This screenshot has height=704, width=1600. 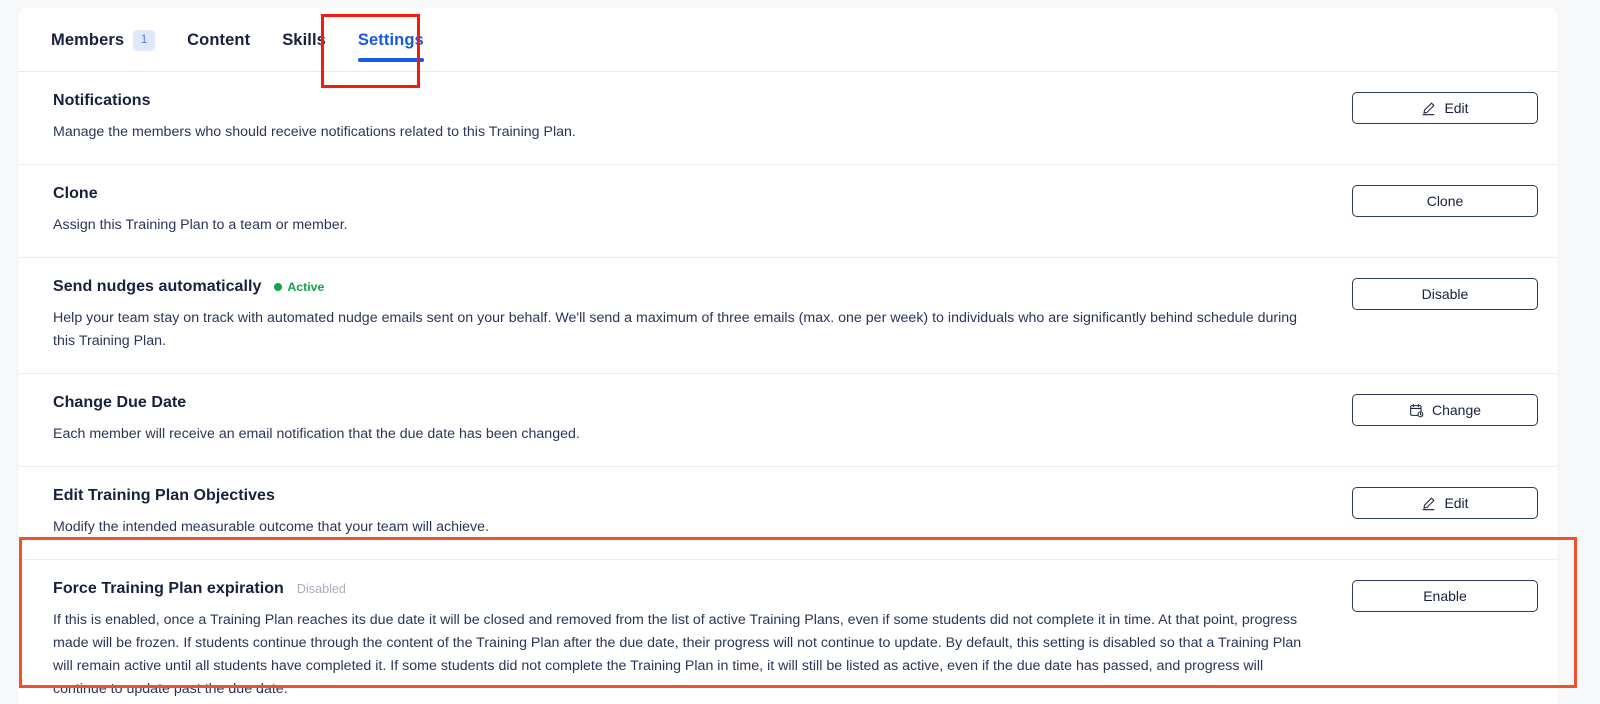 What do you see at coordinates (788, 40) in the screenshot?
I see `tab-bar: Members 1 Content Skills Settings` at bounding box center [788, 40].